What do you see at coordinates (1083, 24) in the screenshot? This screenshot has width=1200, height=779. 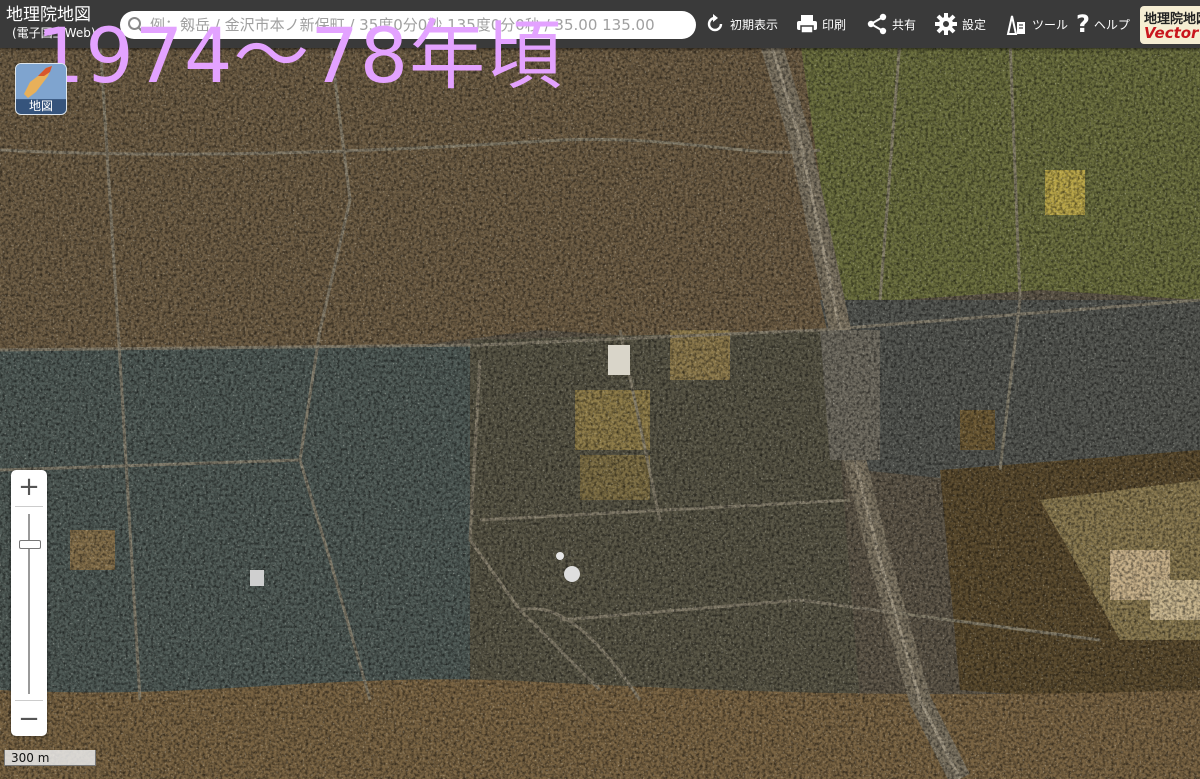 I see `help-icon: ?` at bounding box center [1083, 24].